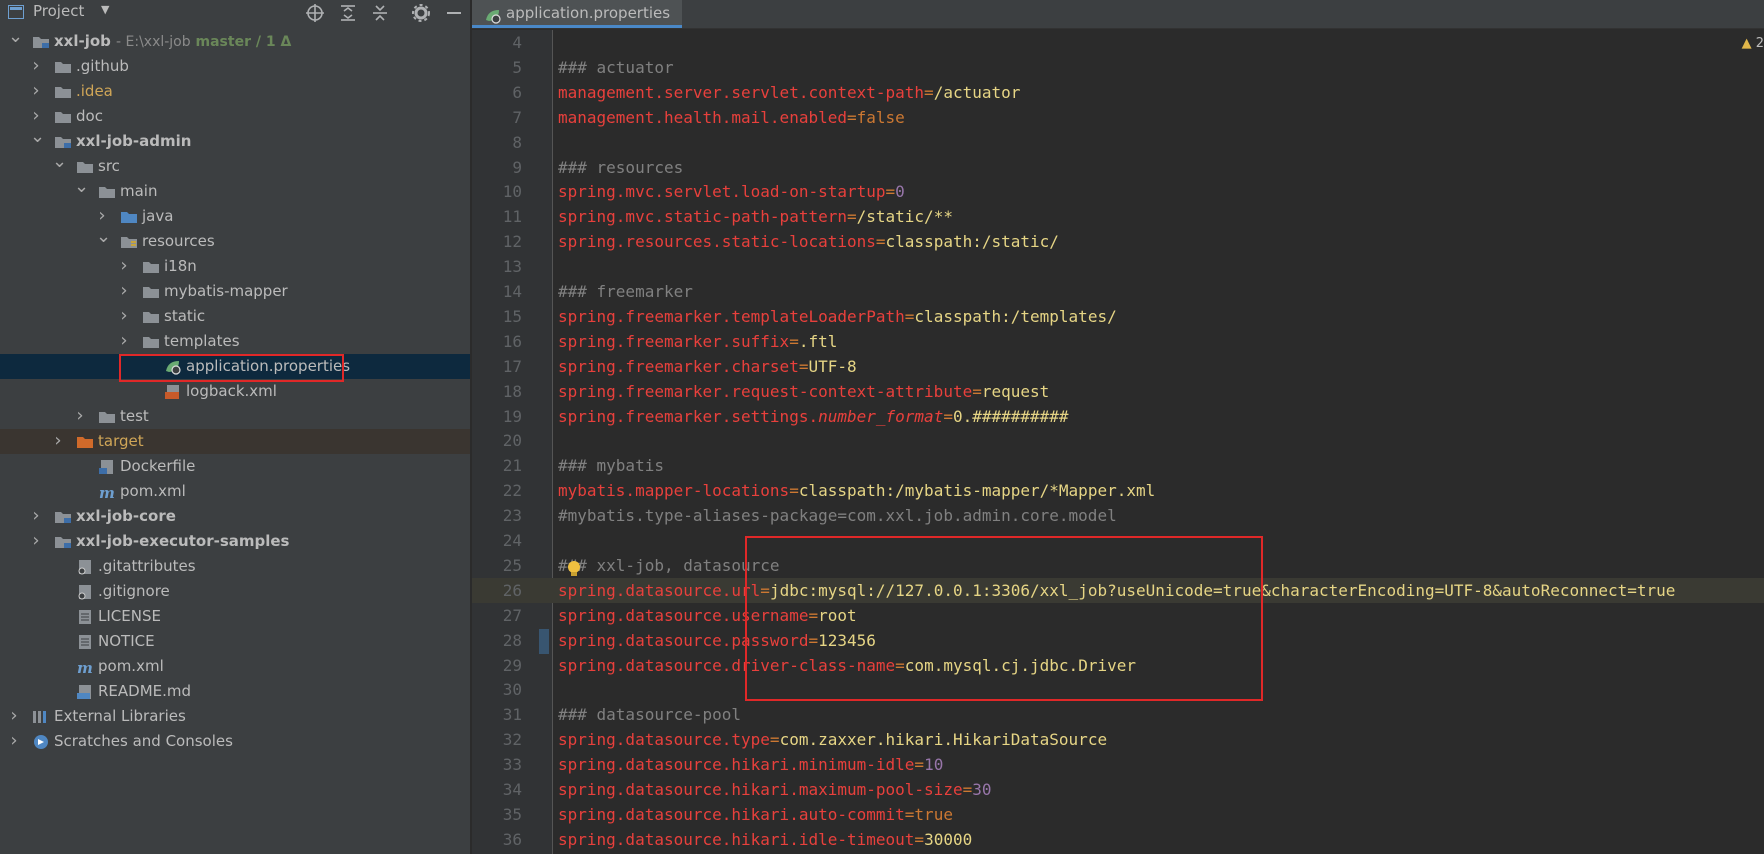 The height and width of the screenshot is (854, 1764). Describe the element at coordinates (235, 368) in the screenshot. I see `tree-item: application.properties` at that location.